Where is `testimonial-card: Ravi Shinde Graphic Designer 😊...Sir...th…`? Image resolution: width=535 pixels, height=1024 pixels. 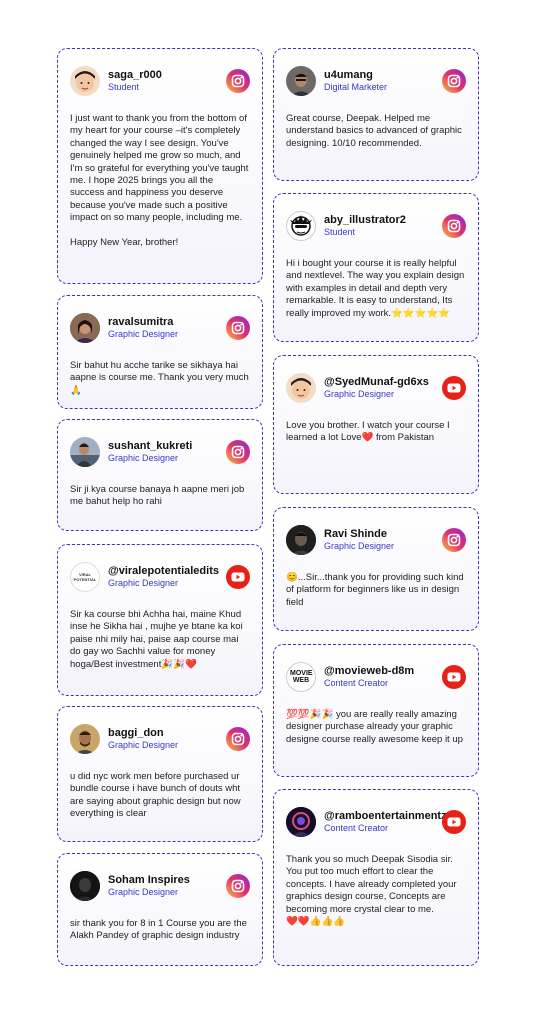
testimonial-card: Ravi Shinde Graphic Designer 😊...Sir...th… is located at coordinates (376, 569).